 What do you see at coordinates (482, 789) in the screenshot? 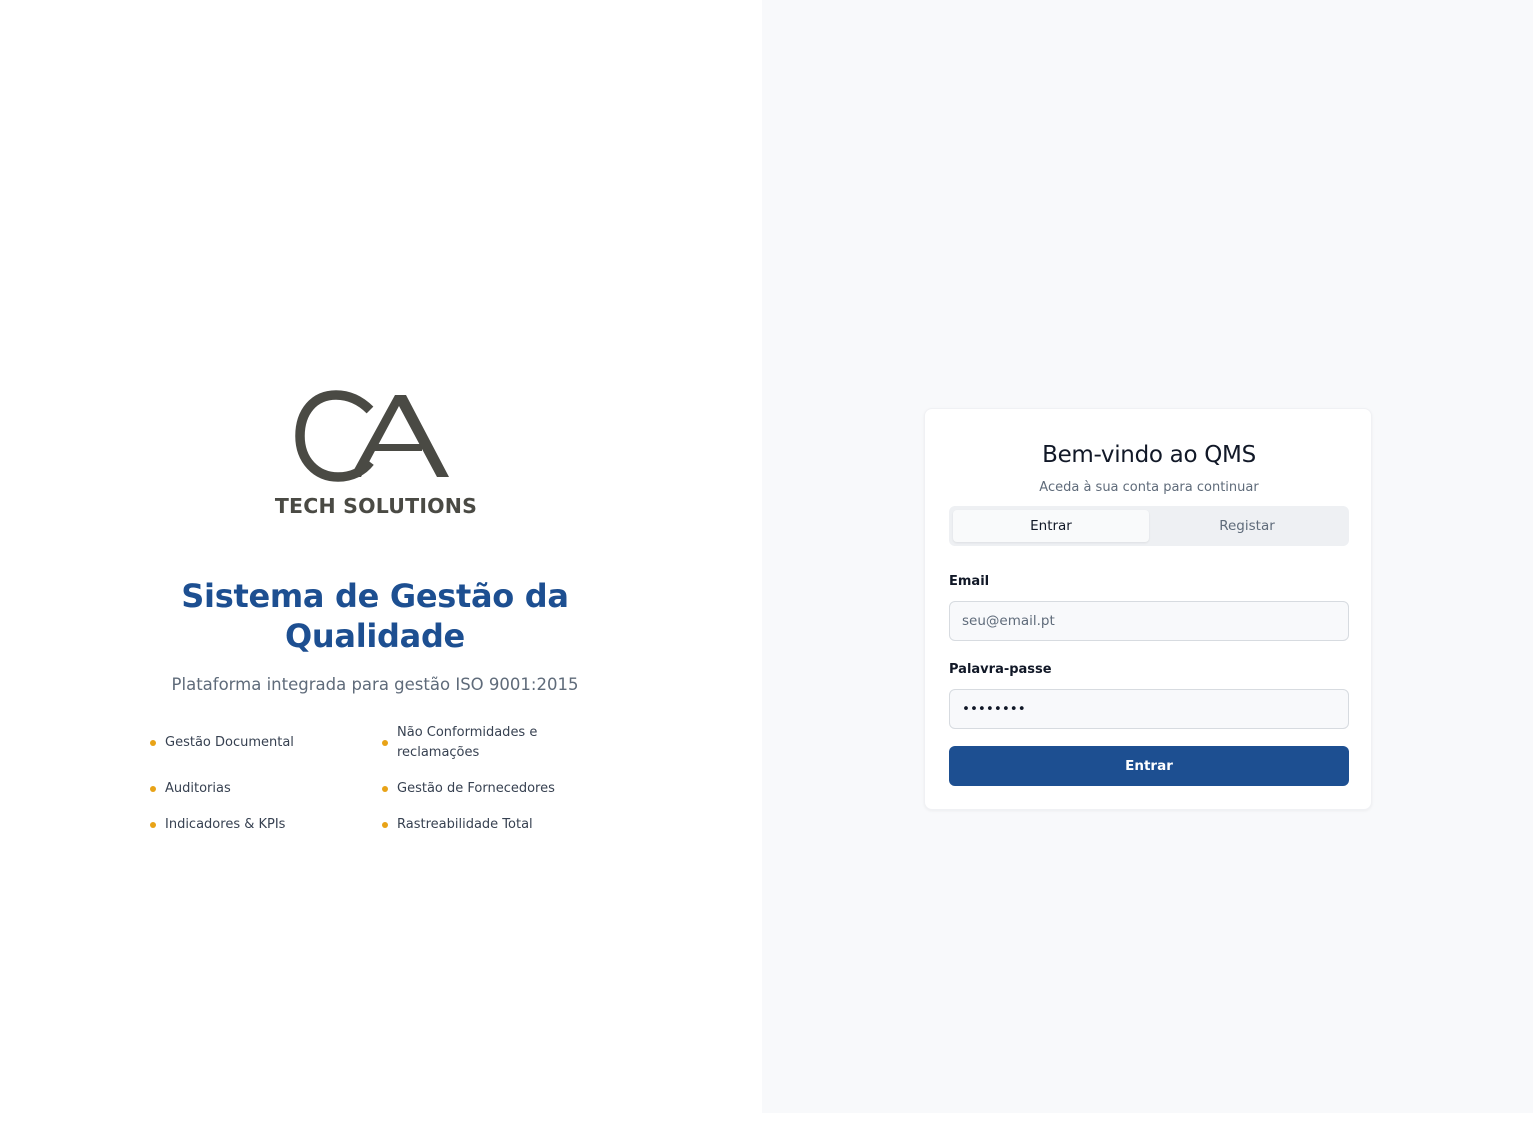
I see `feature-item: Gestão de Fornecedores` at bounding box center [482, 789].